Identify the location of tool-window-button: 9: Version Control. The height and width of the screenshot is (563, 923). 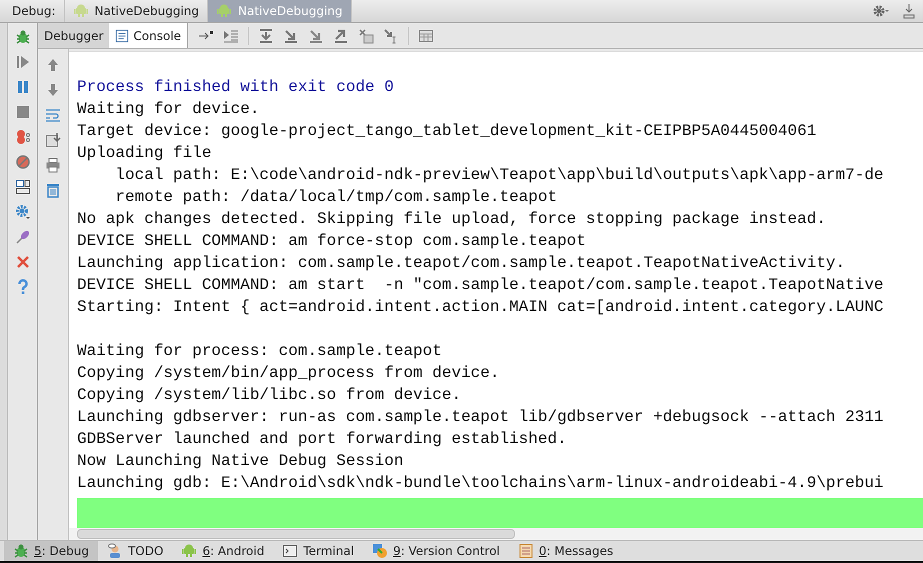
(436, 551).